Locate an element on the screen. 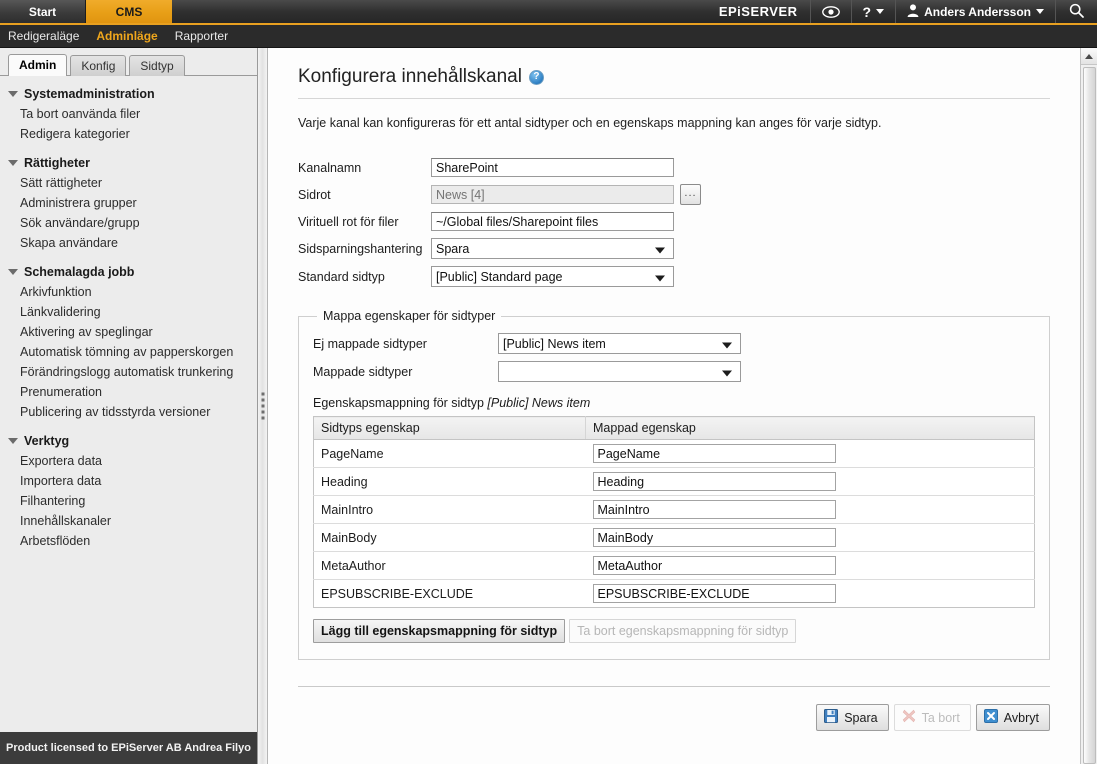 The width and height of the screenshot is (1097, 764). sidsparningshantering-select-wrap: Spara is located at coordinates (552, 248).